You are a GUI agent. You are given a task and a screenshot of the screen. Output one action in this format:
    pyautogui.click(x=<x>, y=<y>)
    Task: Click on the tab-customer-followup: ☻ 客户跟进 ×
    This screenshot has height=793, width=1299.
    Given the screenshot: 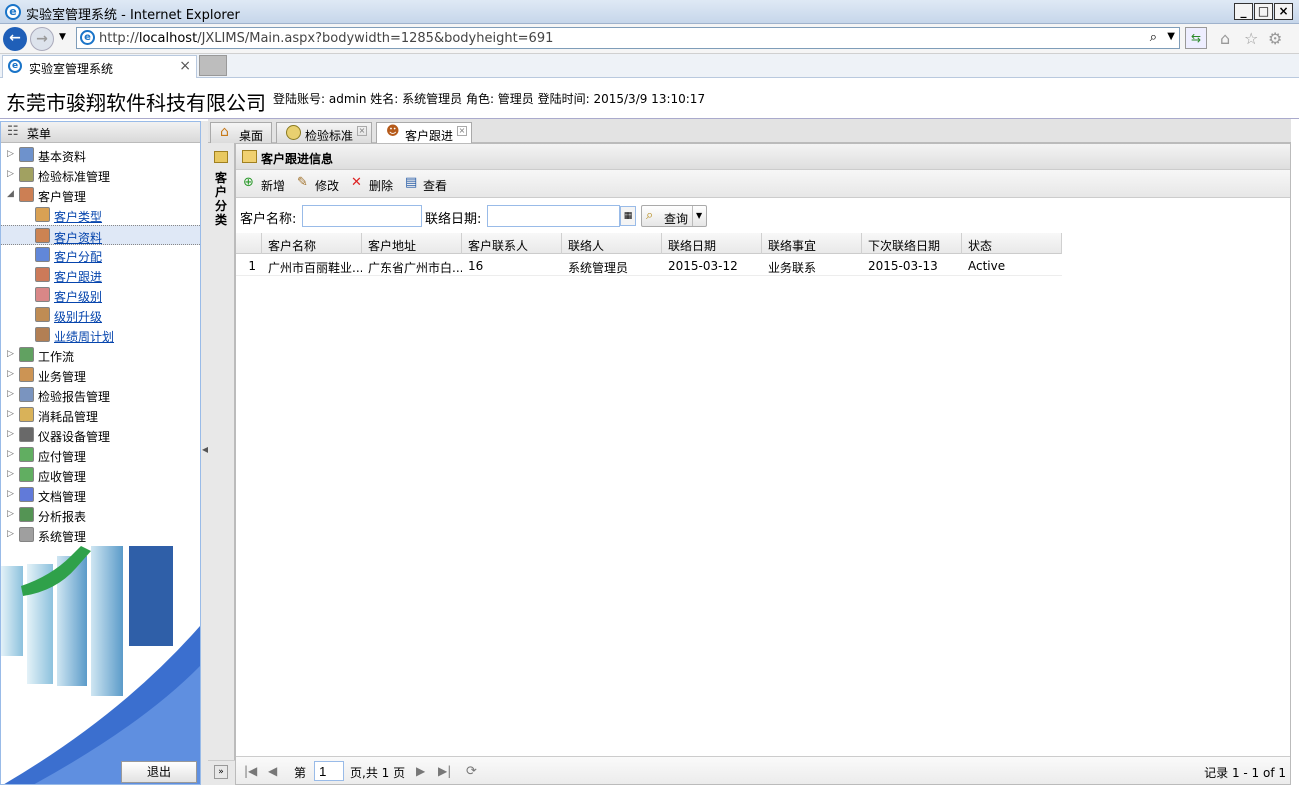 What is the action you would take?
    pyautogui.click(x=424, y=133)
    